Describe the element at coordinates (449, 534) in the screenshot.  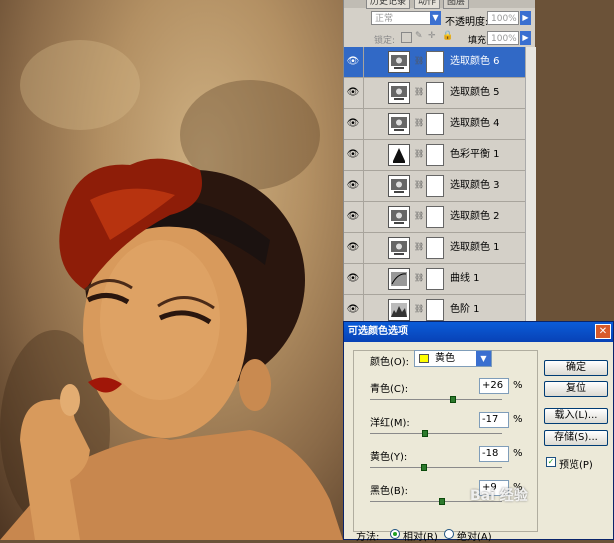
I see `absolute-radio` at that location.